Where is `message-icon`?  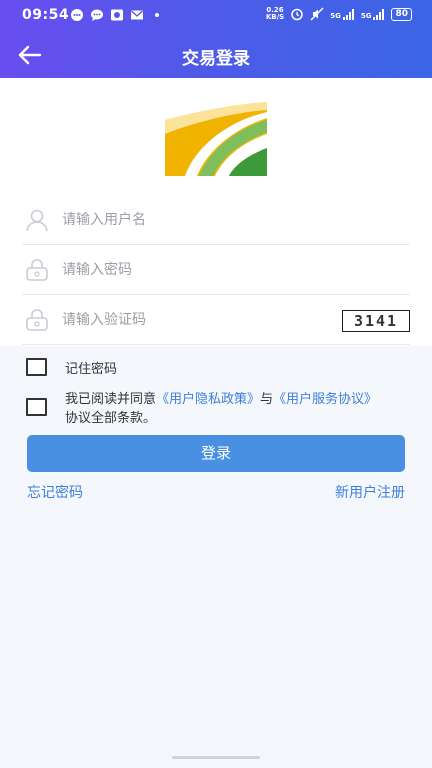 message-icon is located at coordinates (97, 15).